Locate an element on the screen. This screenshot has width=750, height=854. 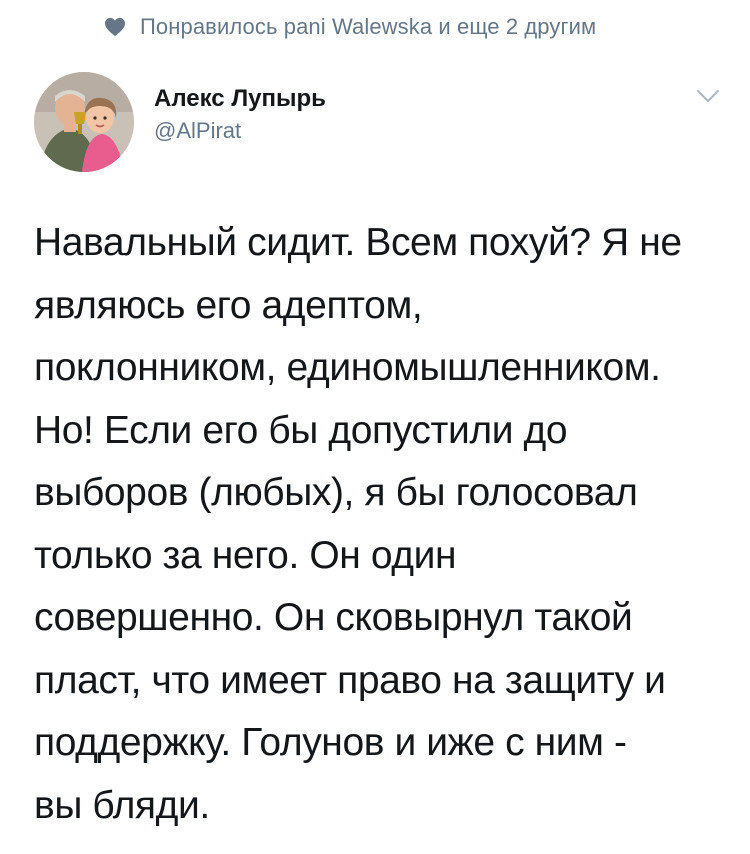
tweet-line: только за него. Он один is located at coordinates (245, 555).